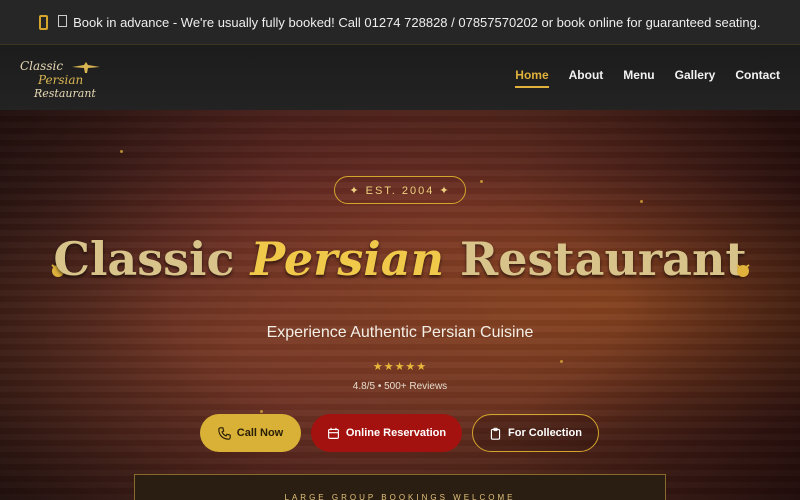  I want to click on calendar-icon, so click(333, 433).